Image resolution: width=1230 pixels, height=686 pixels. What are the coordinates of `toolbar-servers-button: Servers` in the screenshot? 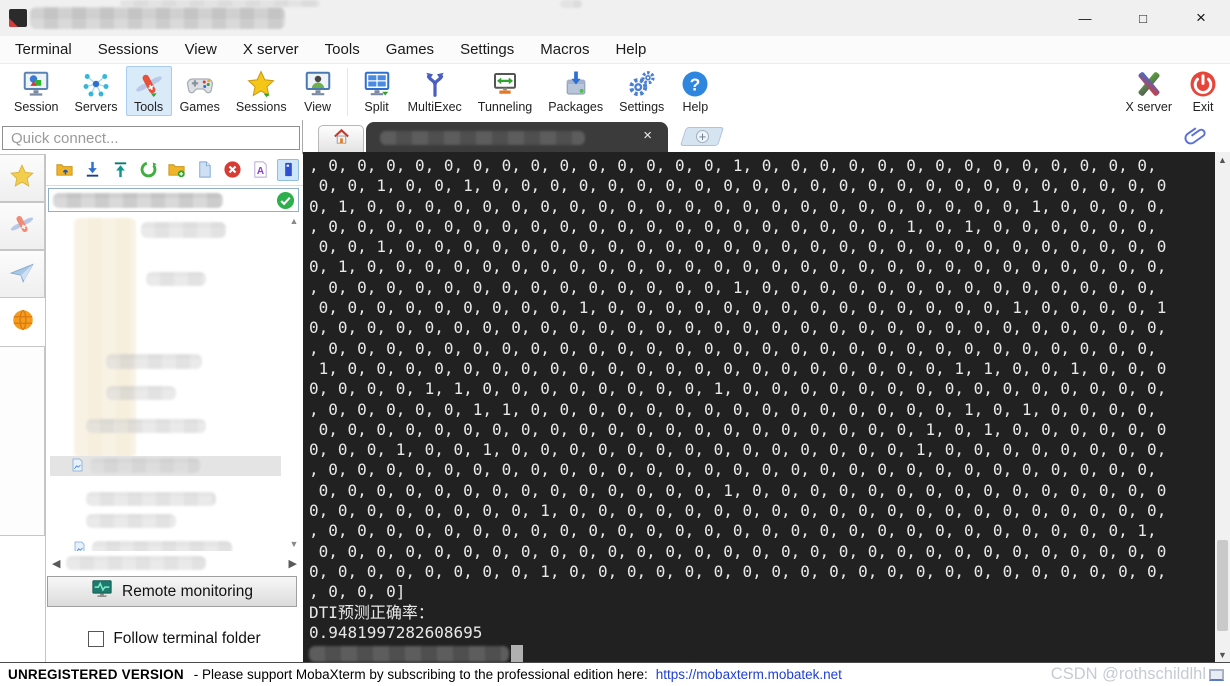 It's located at (95, 91).